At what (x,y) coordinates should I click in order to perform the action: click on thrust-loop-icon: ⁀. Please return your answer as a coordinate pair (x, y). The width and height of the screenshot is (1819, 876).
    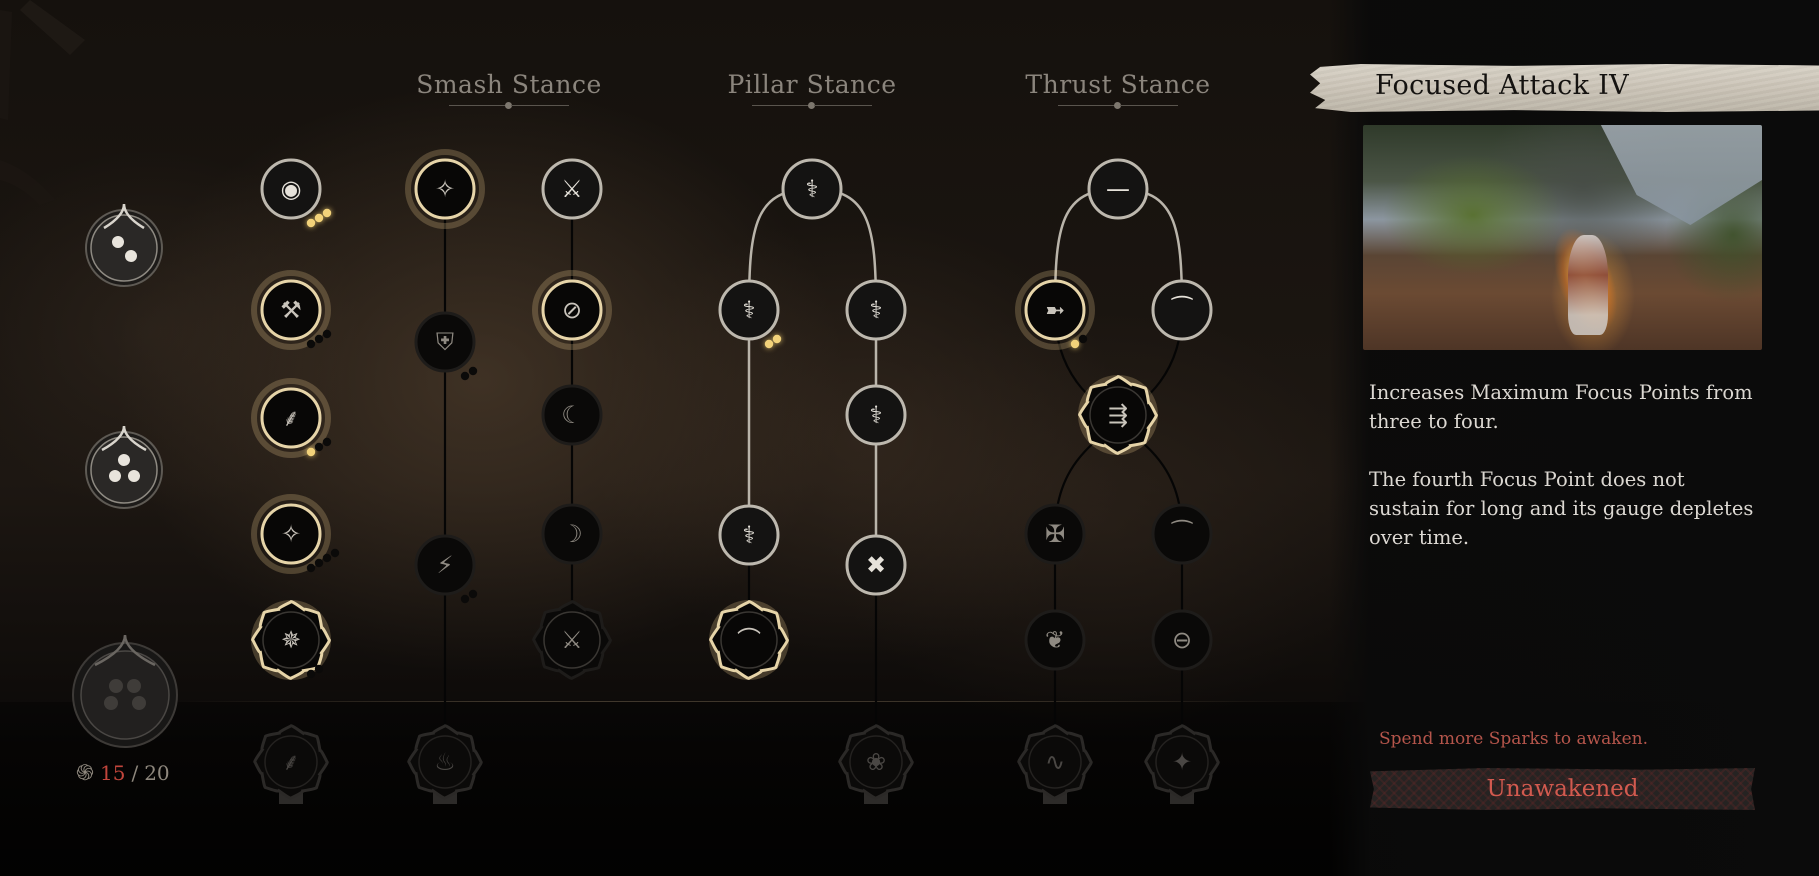
    Looking at the image, I should click on (1181, 533).